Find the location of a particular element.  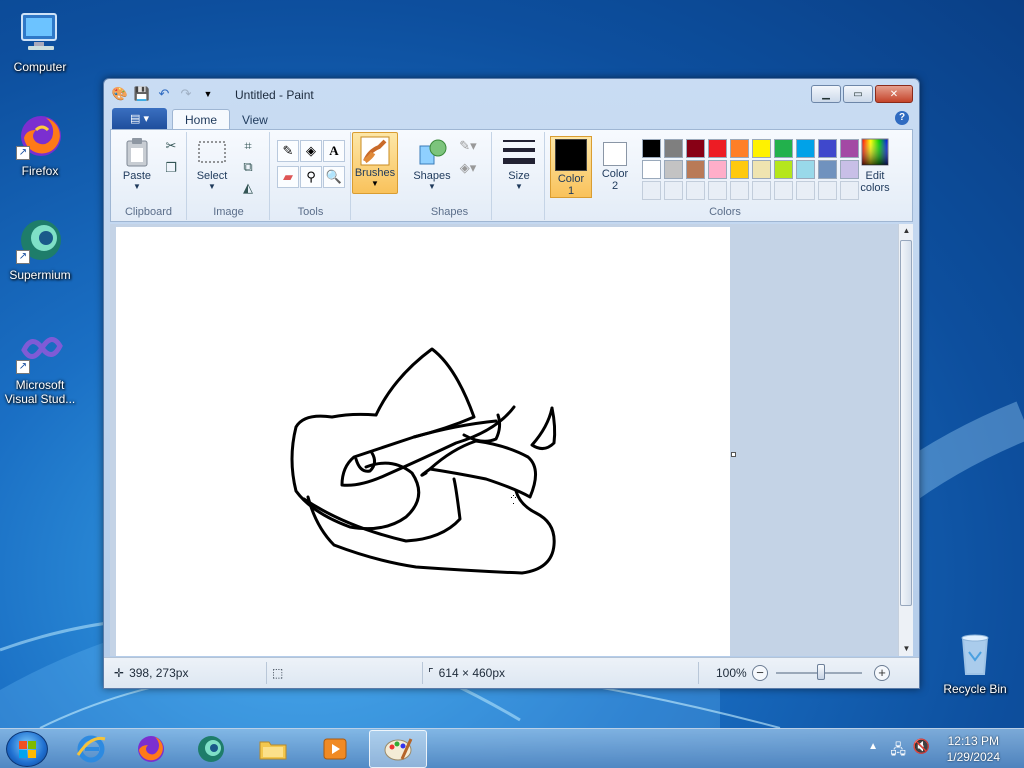

zoom-slider-thumb is located at coordinates (821, 672).